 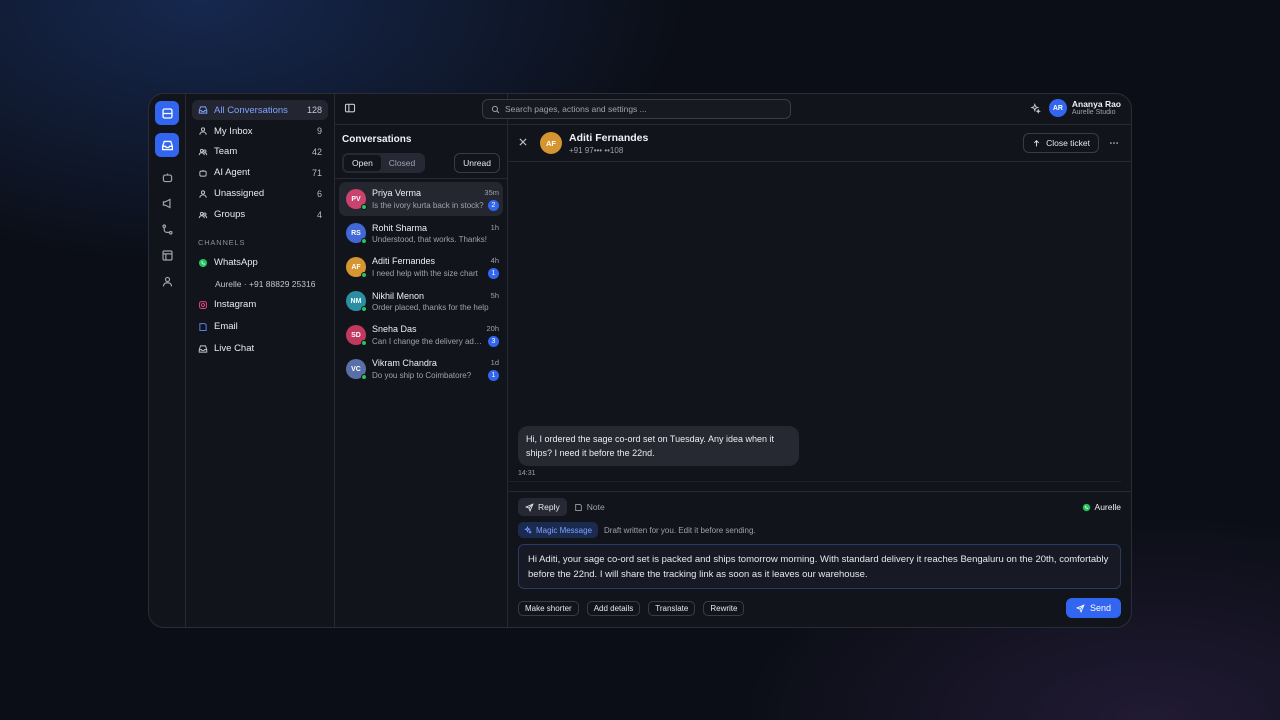 I want to click on contact-avatar: AF, so click(x=551, y=143).